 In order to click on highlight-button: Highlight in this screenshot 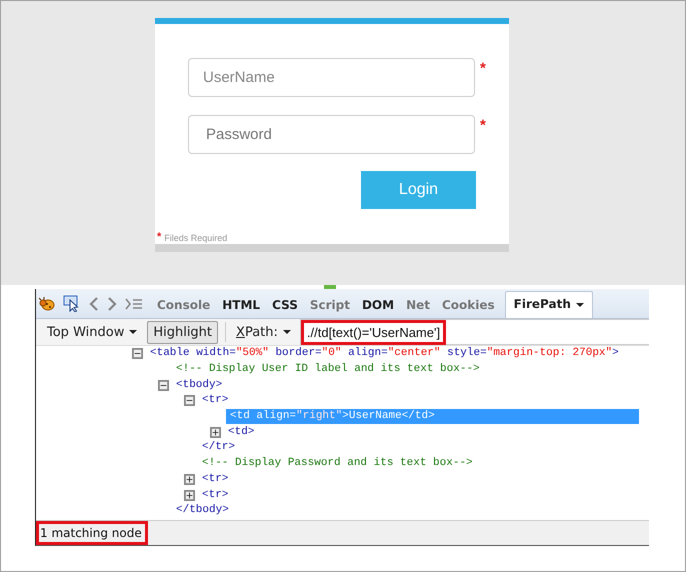, I will do `click(182, 332)`.